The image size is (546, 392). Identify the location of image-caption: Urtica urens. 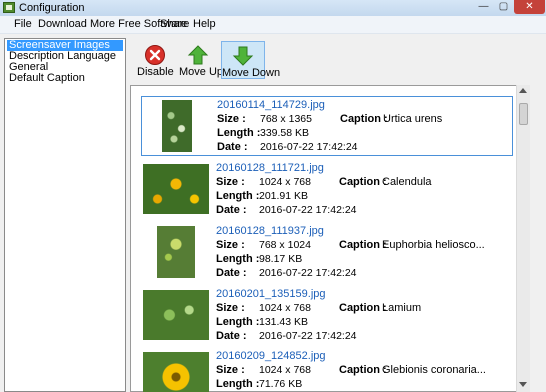
(412, 119).